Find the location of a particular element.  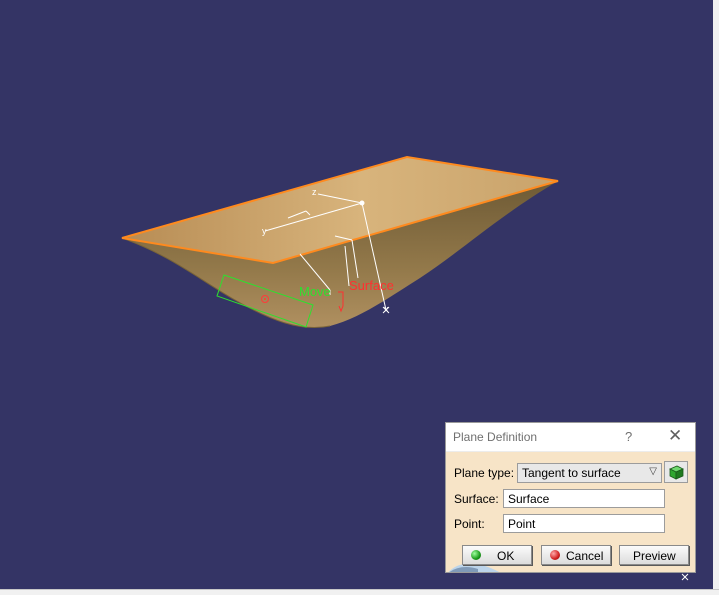

dialog-titlebar: Plane Definition ? ✕ is located at coordinates (570, 437).